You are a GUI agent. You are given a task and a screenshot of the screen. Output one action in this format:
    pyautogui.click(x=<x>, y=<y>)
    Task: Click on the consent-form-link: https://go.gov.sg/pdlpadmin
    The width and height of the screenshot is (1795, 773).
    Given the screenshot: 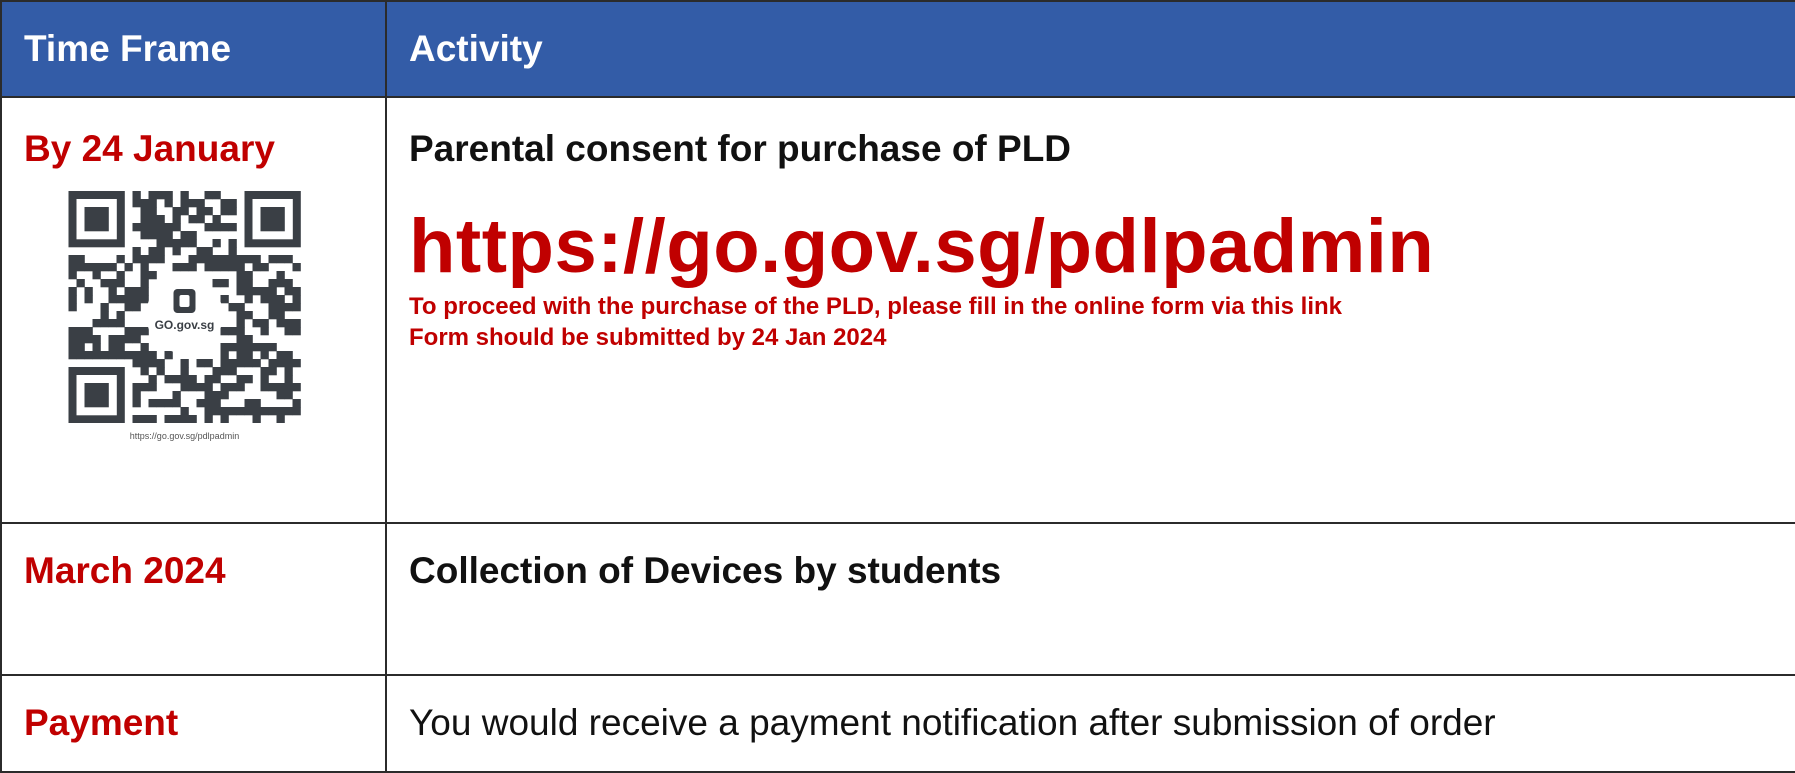 What is the action you would take?
    pyautogui.click(x=1091, y=246)
    